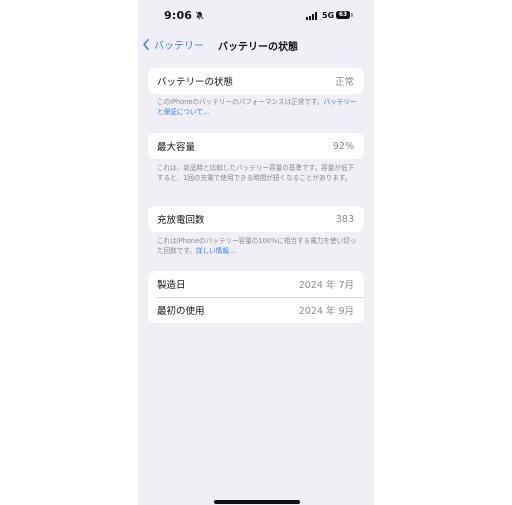  I want to click on home-indicator, so click(257, 502).